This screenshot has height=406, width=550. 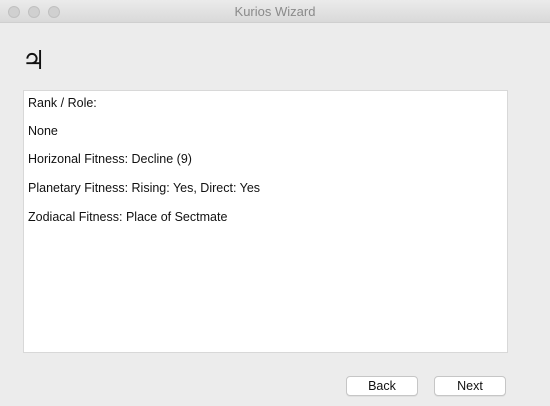 I want to click on back-button: Back, so click(x=382, y=386).